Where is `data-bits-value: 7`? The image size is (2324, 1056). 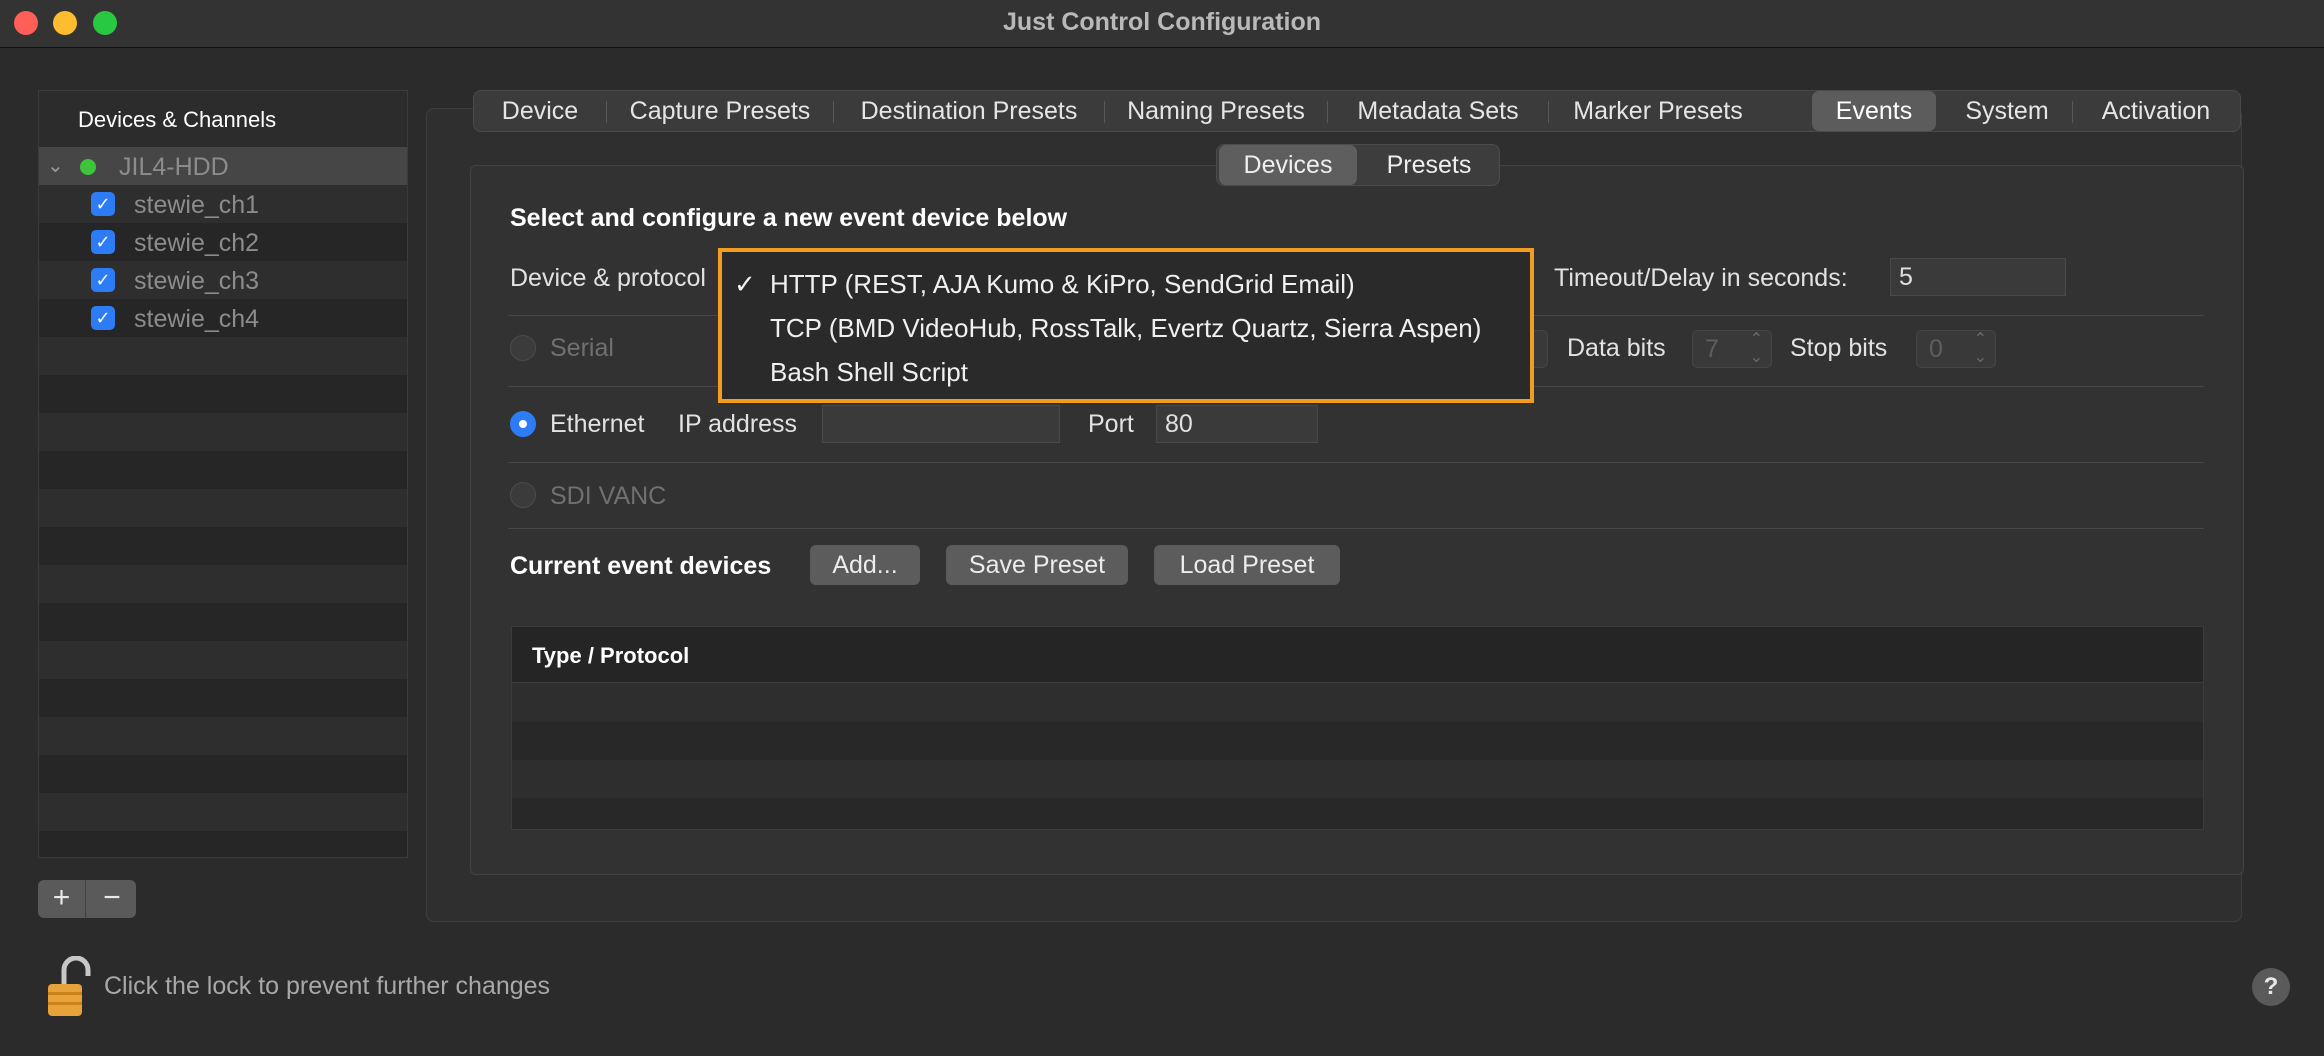 data-bits-value: 7 is located at coordinates (1712, 349).